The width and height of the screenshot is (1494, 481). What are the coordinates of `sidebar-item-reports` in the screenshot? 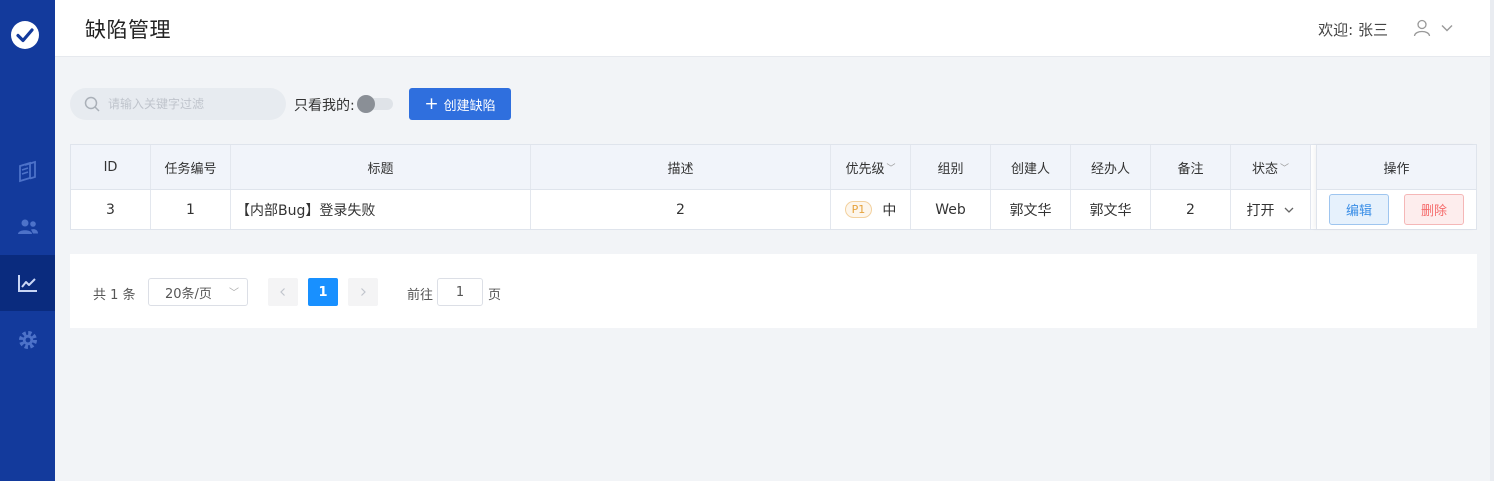 It's located at (27, 283).